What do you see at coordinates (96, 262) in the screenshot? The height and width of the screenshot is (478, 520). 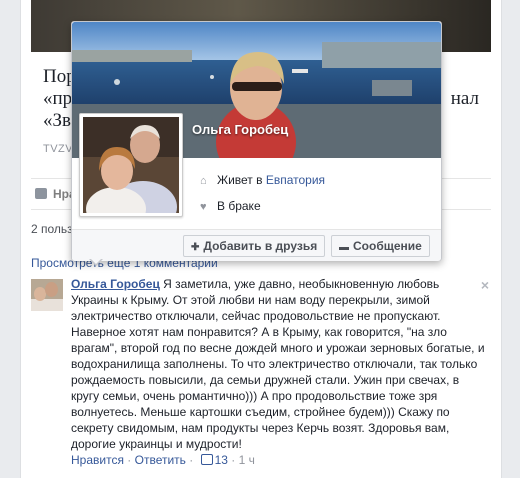 I see `hovercard-pointer` at bounding box center [96, 262].